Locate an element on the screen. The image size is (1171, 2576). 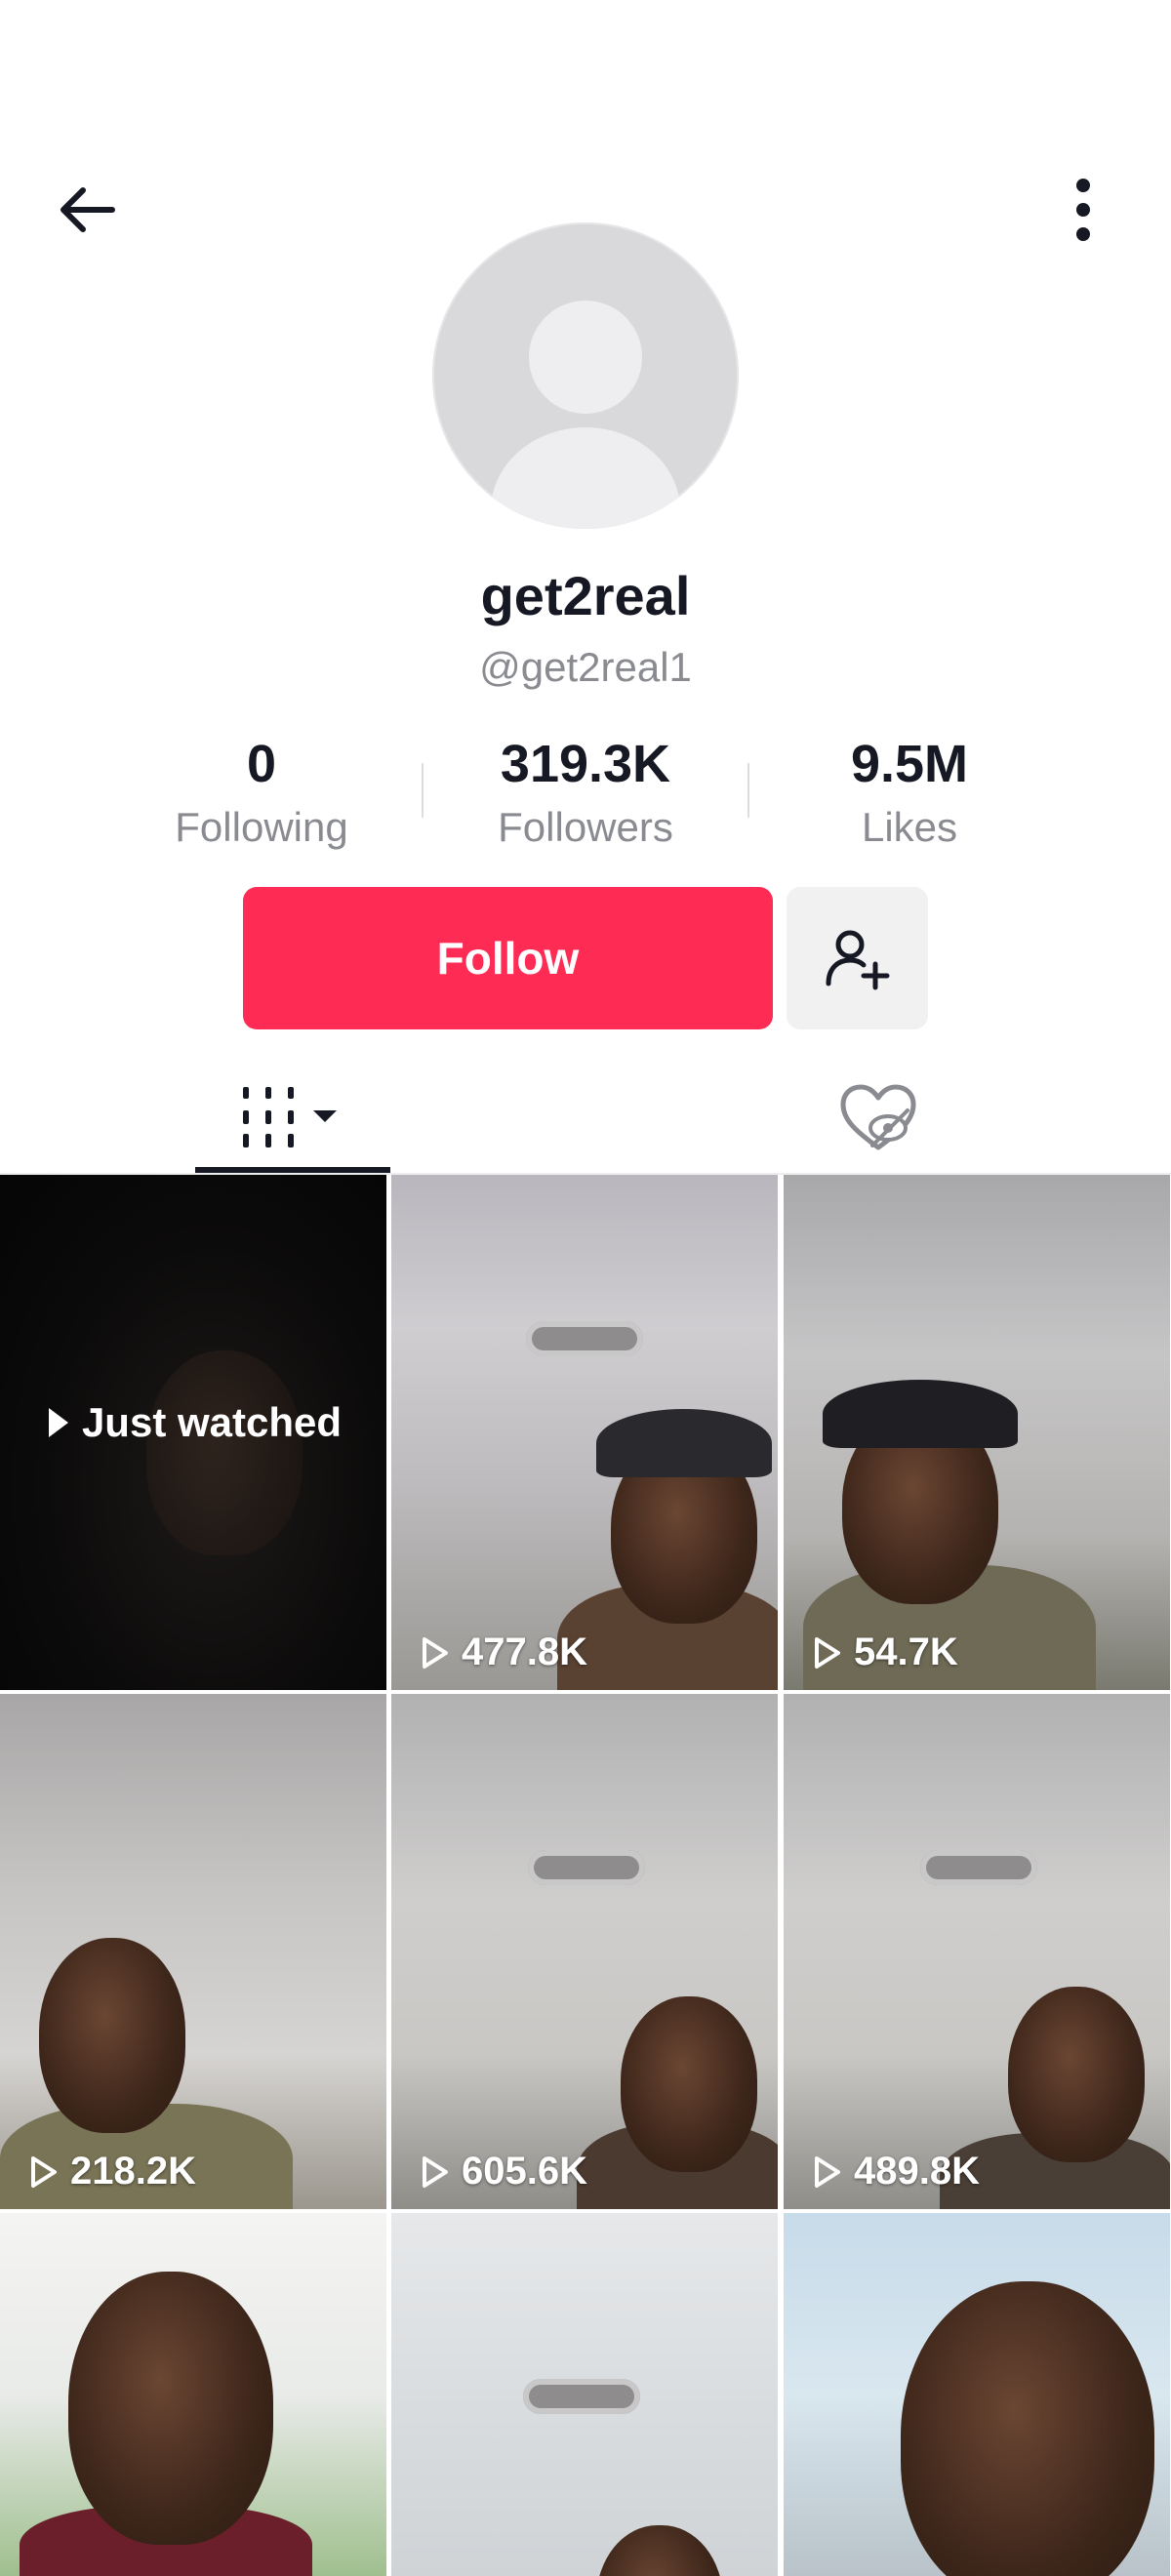
avatar is located at coordinates (585, 375).